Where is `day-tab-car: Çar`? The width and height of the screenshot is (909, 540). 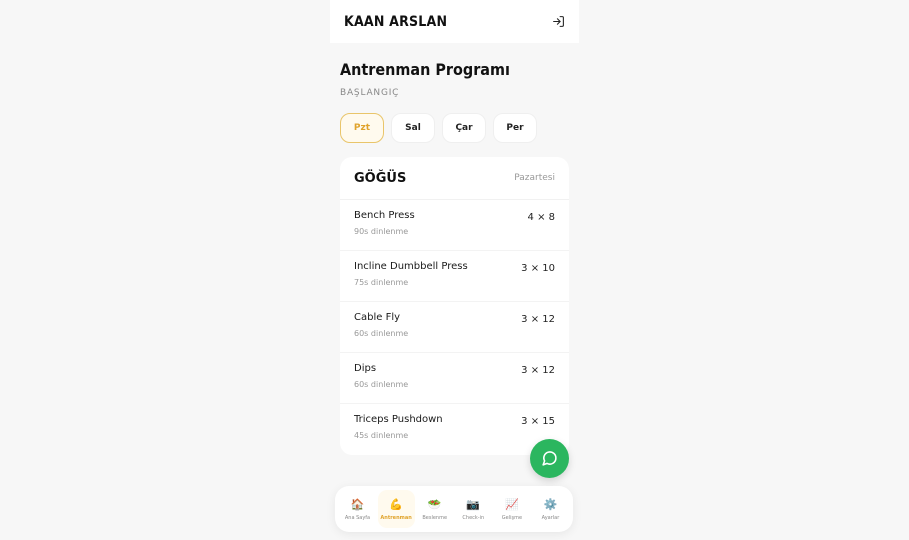 day-tab-car: Çar is located at coordinates (464, 128).